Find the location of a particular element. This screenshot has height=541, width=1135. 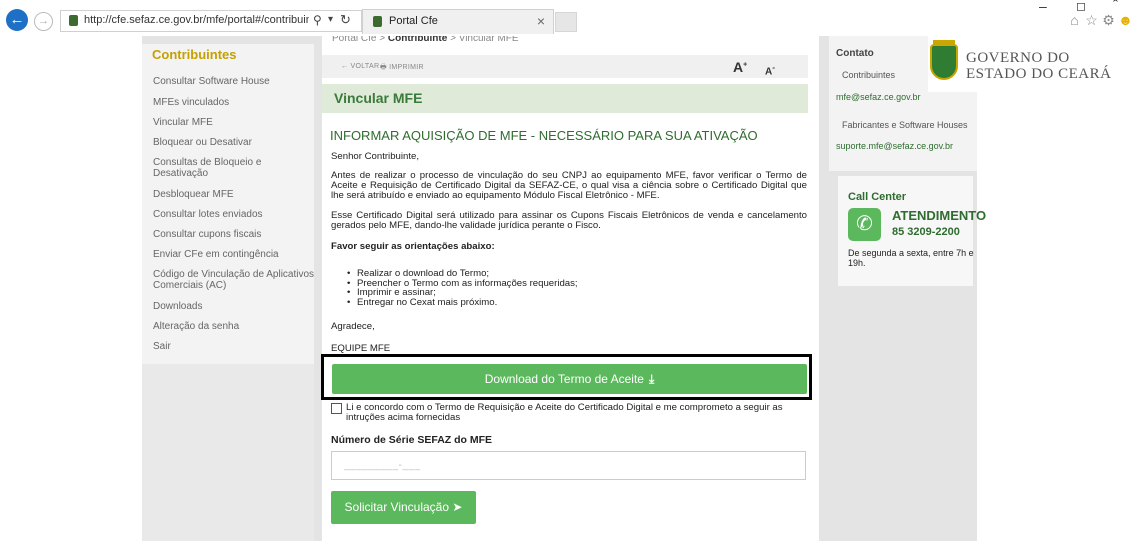

font-up-label: A is located at coordinates (738, 67).